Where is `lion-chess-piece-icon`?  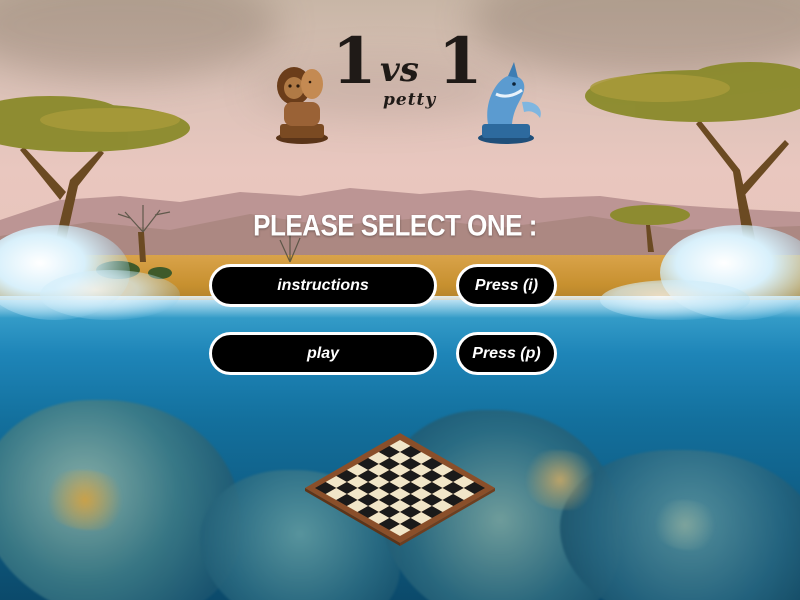 lion-chess-piece-icon is located at coordinates (302, 105).